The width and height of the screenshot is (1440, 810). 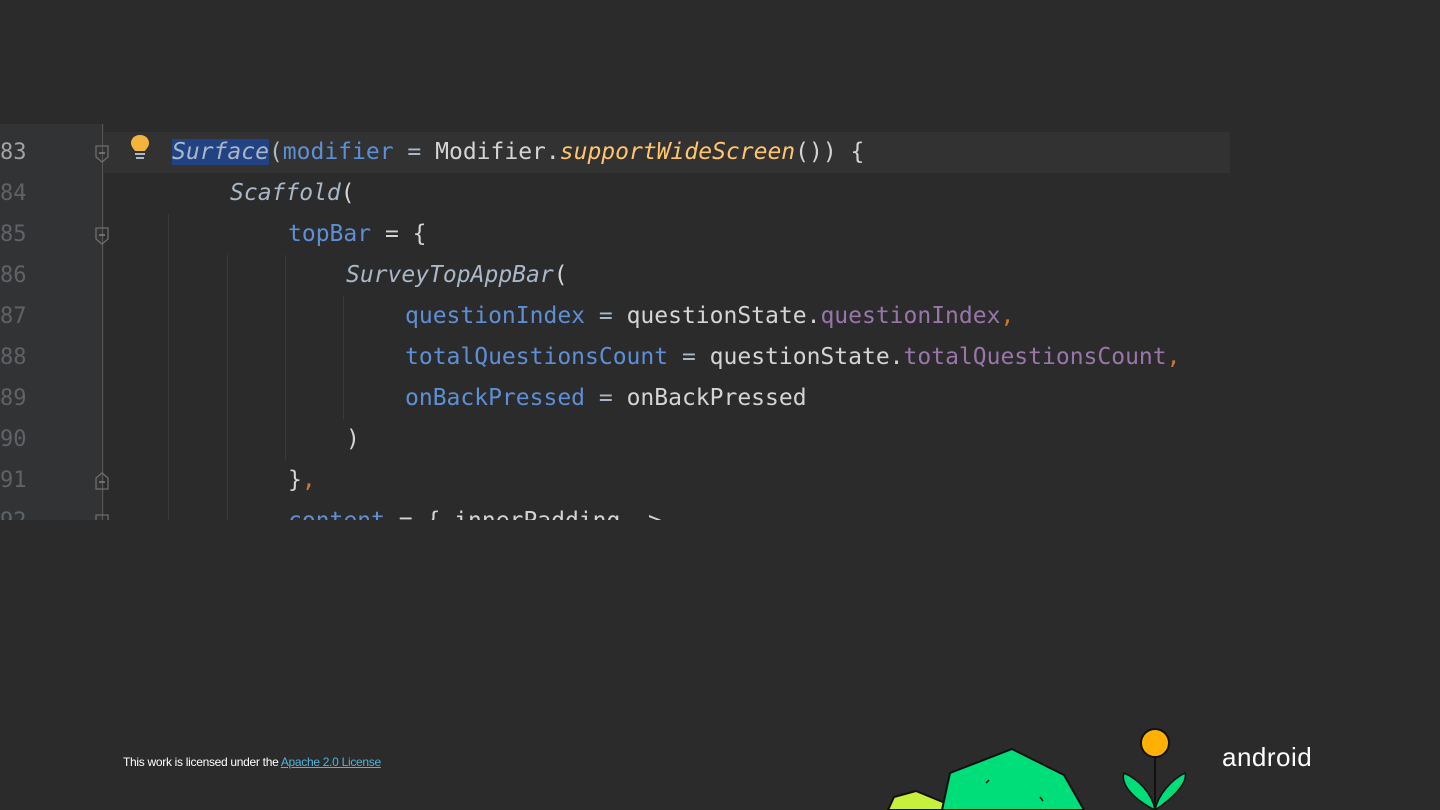 I want to click on line-number: 87, so click(x=13, y=316).